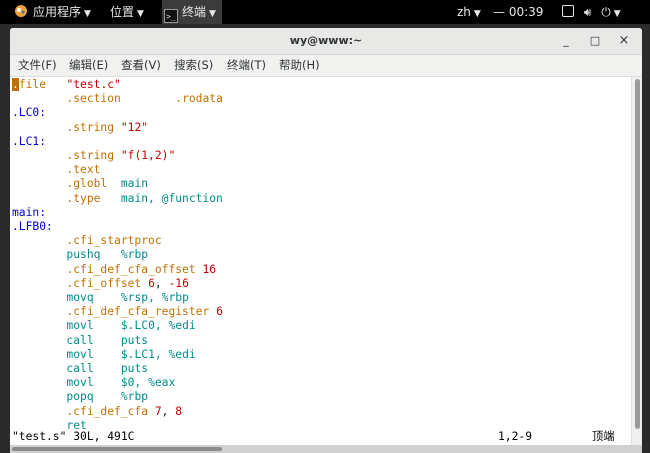  Describe the element at coordinates (93, 383) in the screenshot. I see `code-line: movl $0, %eax` at that location.